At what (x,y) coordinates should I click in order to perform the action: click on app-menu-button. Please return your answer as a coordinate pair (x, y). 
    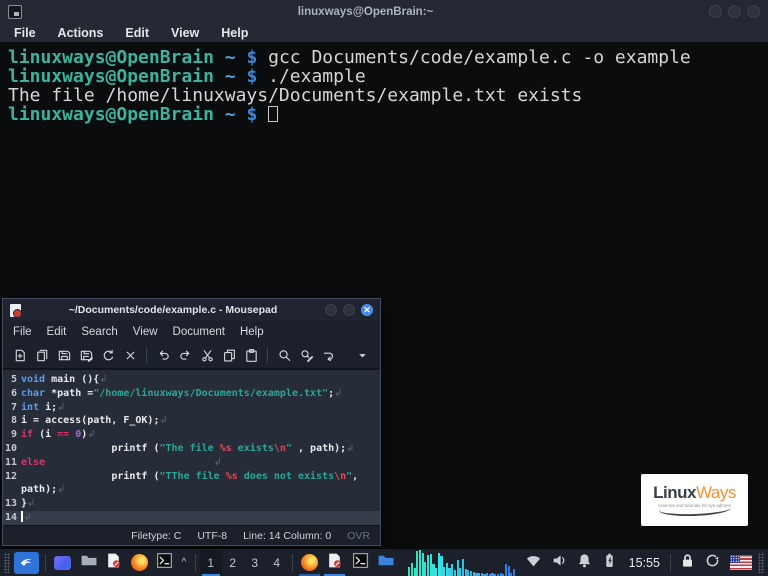
    Looking at the image, I should click on (26, 562).